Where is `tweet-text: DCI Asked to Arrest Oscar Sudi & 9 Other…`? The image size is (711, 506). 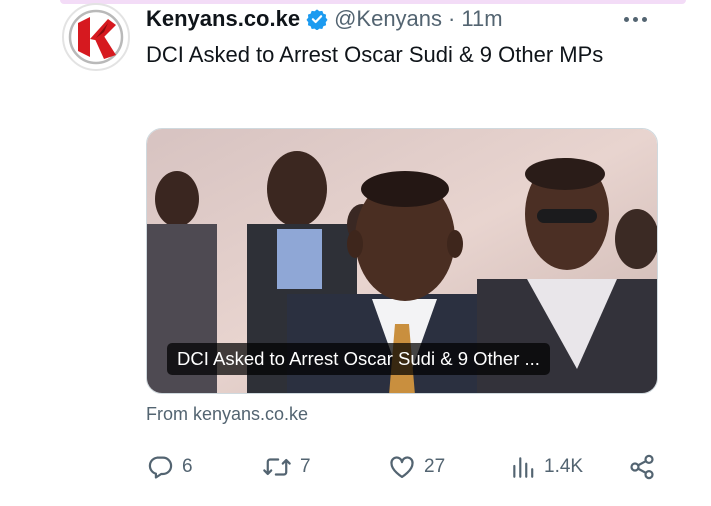 tweet-text: DCI Asked to Arrest Oscar Sudi & 9 Other… is located at coordinates (375, 54).